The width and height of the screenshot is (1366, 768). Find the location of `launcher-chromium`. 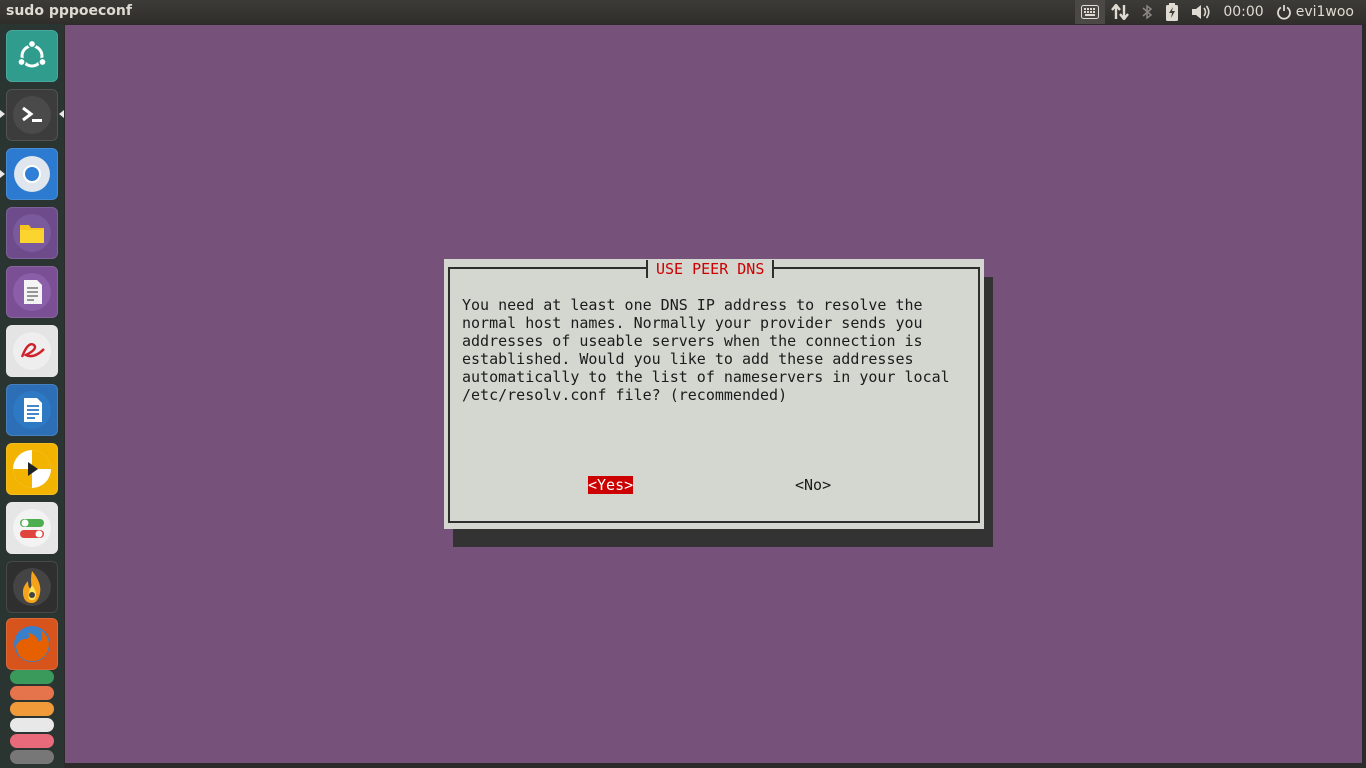

launcher-chromium is located at coordinates (32, 174).